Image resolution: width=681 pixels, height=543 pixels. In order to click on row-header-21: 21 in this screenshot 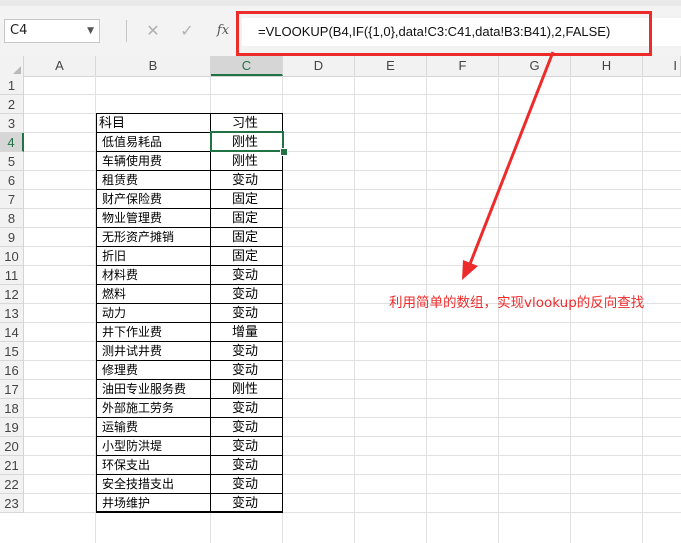, I will do `click(12, 465)`.